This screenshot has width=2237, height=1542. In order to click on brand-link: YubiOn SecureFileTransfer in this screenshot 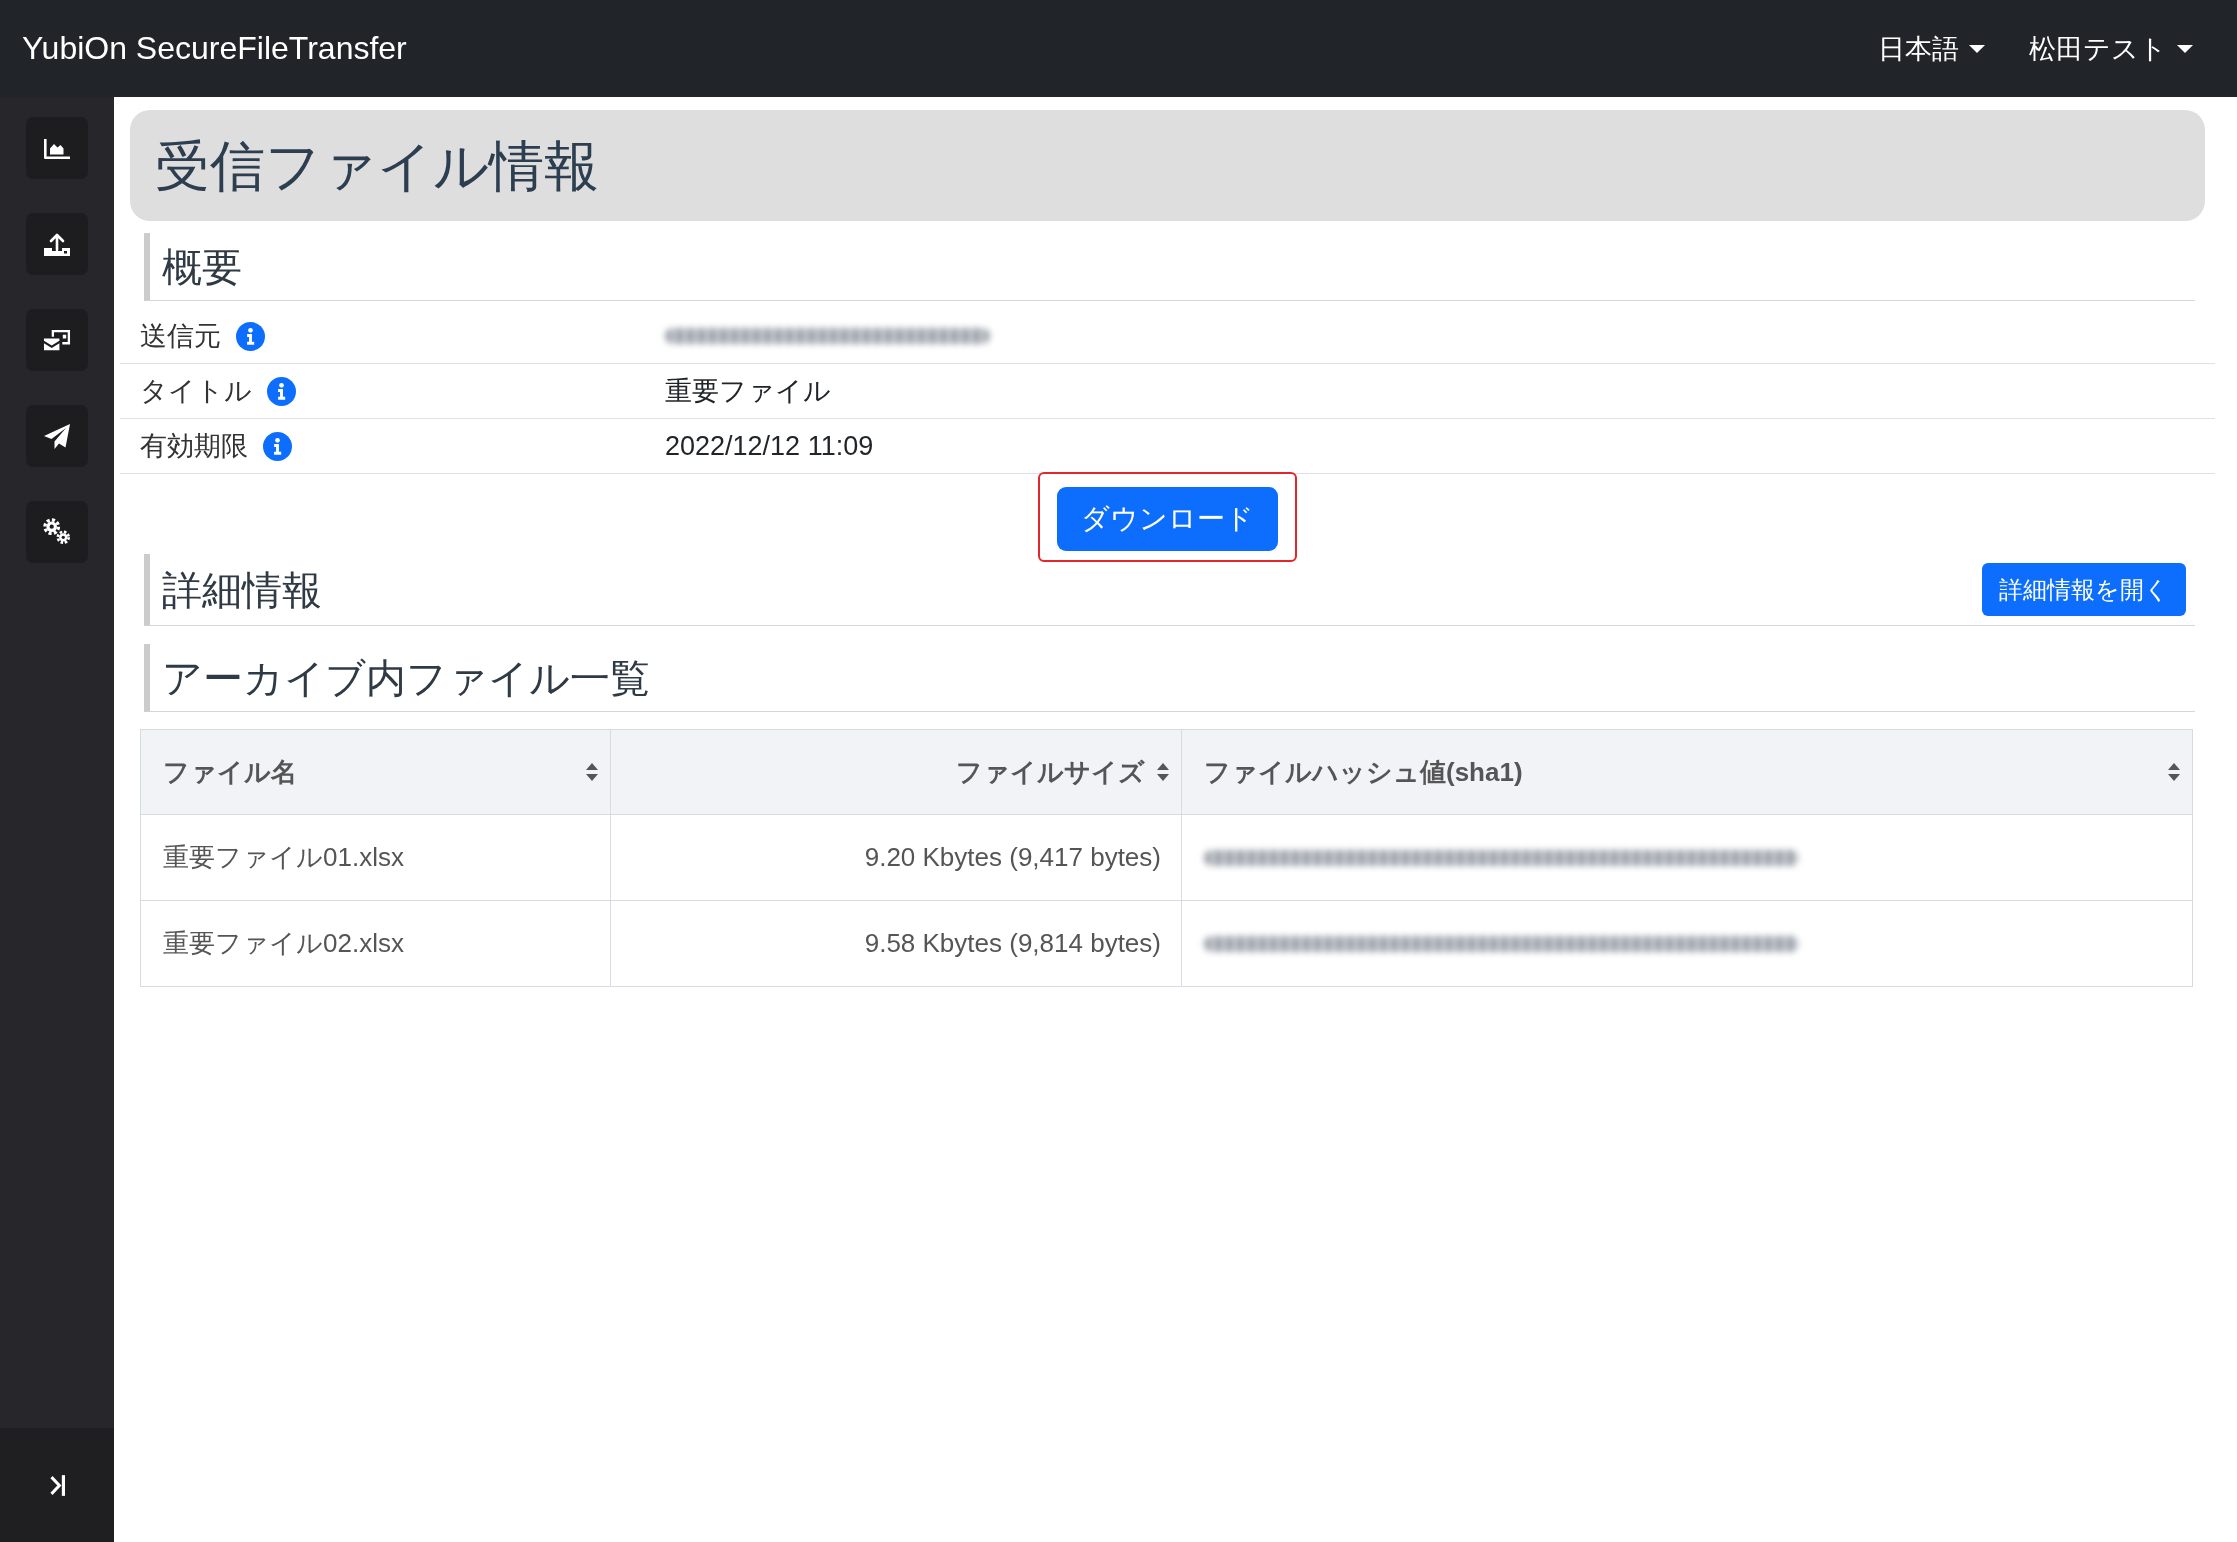, I will do `click(214, 48)`.